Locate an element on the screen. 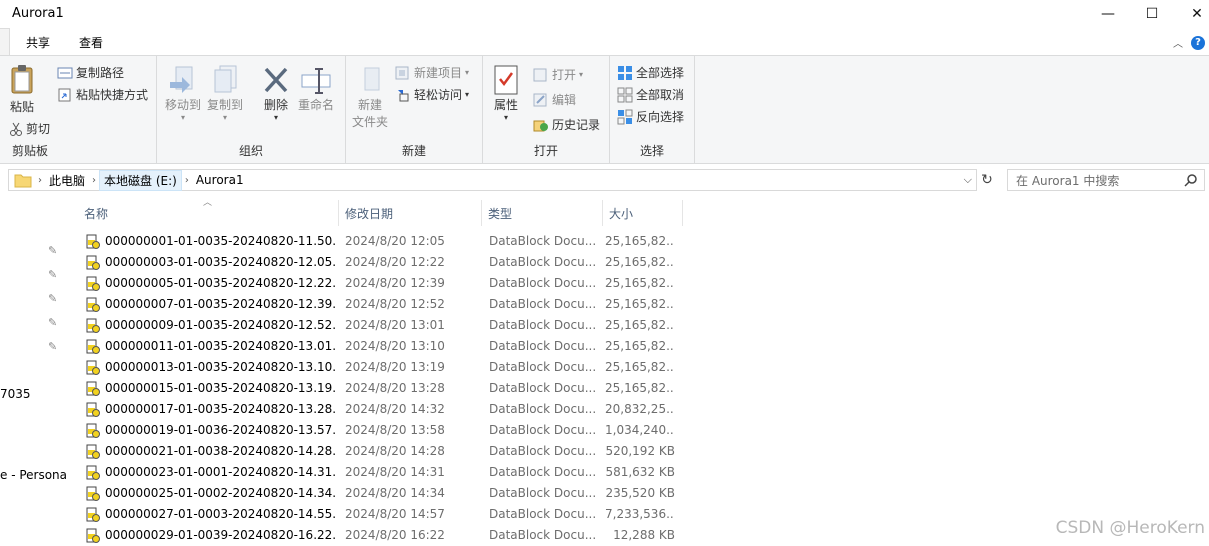 The height and width of the screenshot is (546, 1209). delete-label: 删除 is located at coordinates (275, 105).